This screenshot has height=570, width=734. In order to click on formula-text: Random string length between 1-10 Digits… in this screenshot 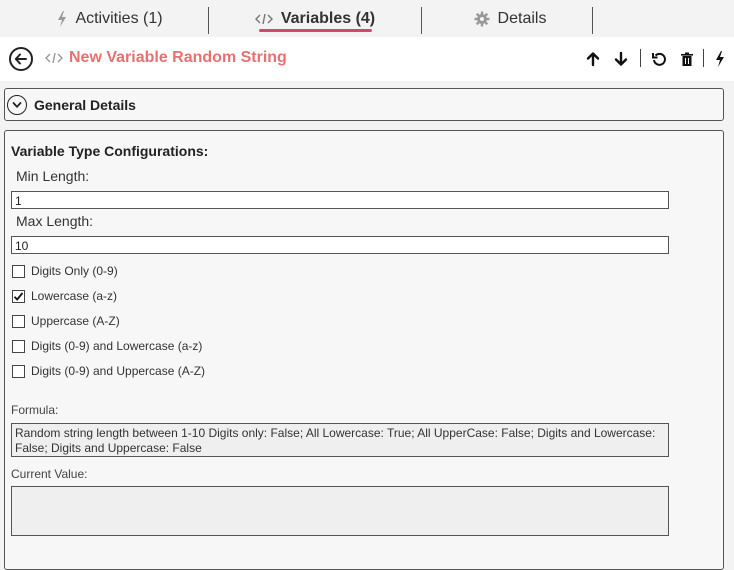, I will do `click(340, 440)`.